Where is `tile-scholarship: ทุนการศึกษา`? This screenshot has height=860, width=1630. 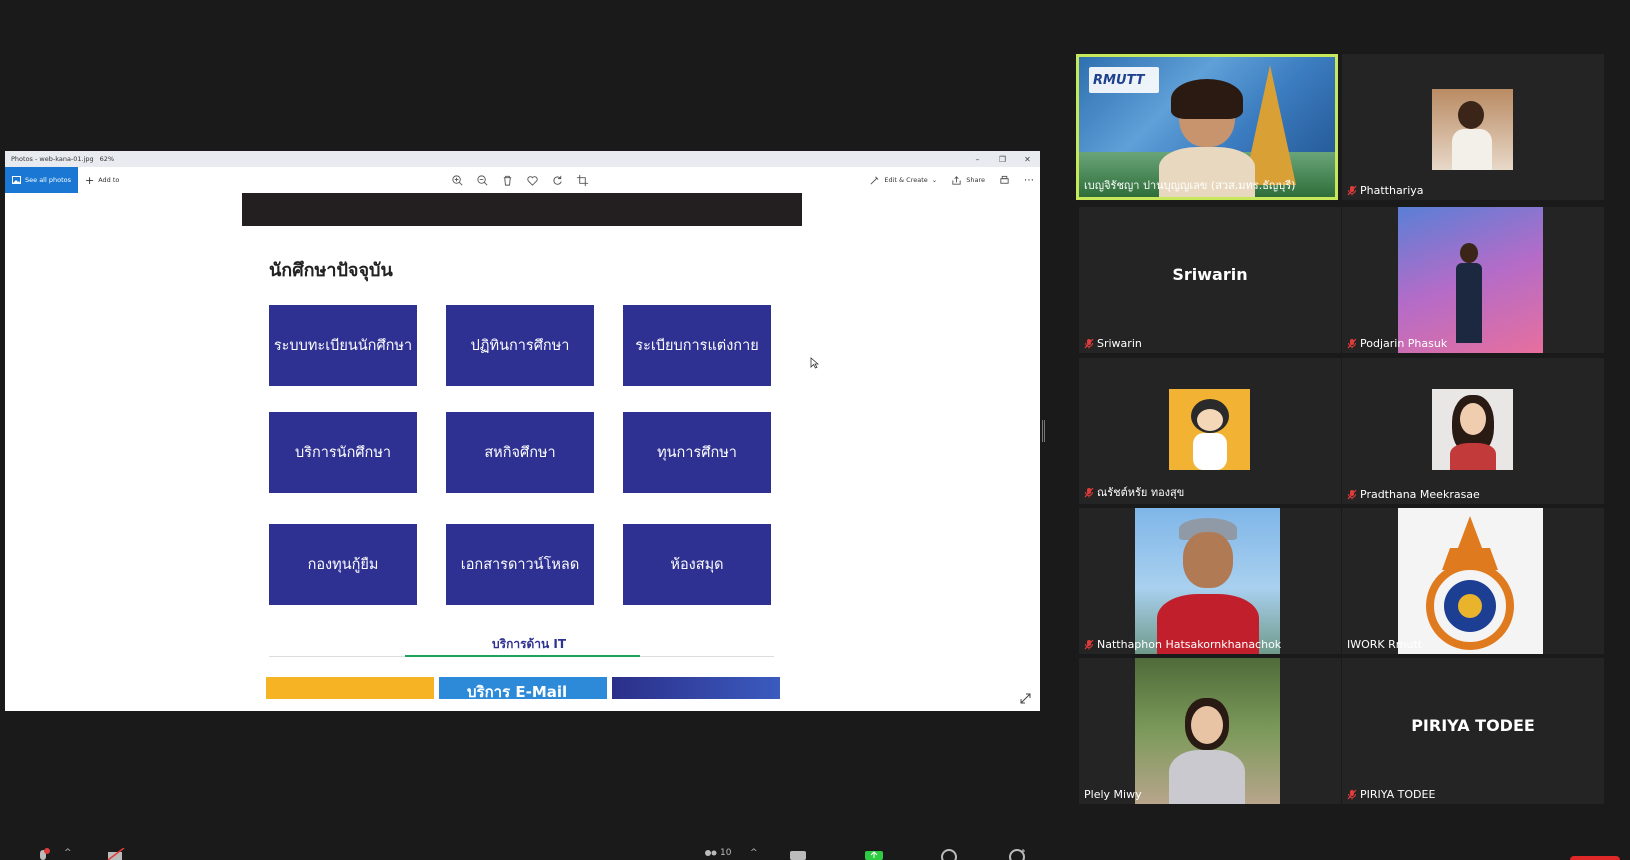 tile-scholarship: ทุนการศึกษา is located at coordinates (697, 452).